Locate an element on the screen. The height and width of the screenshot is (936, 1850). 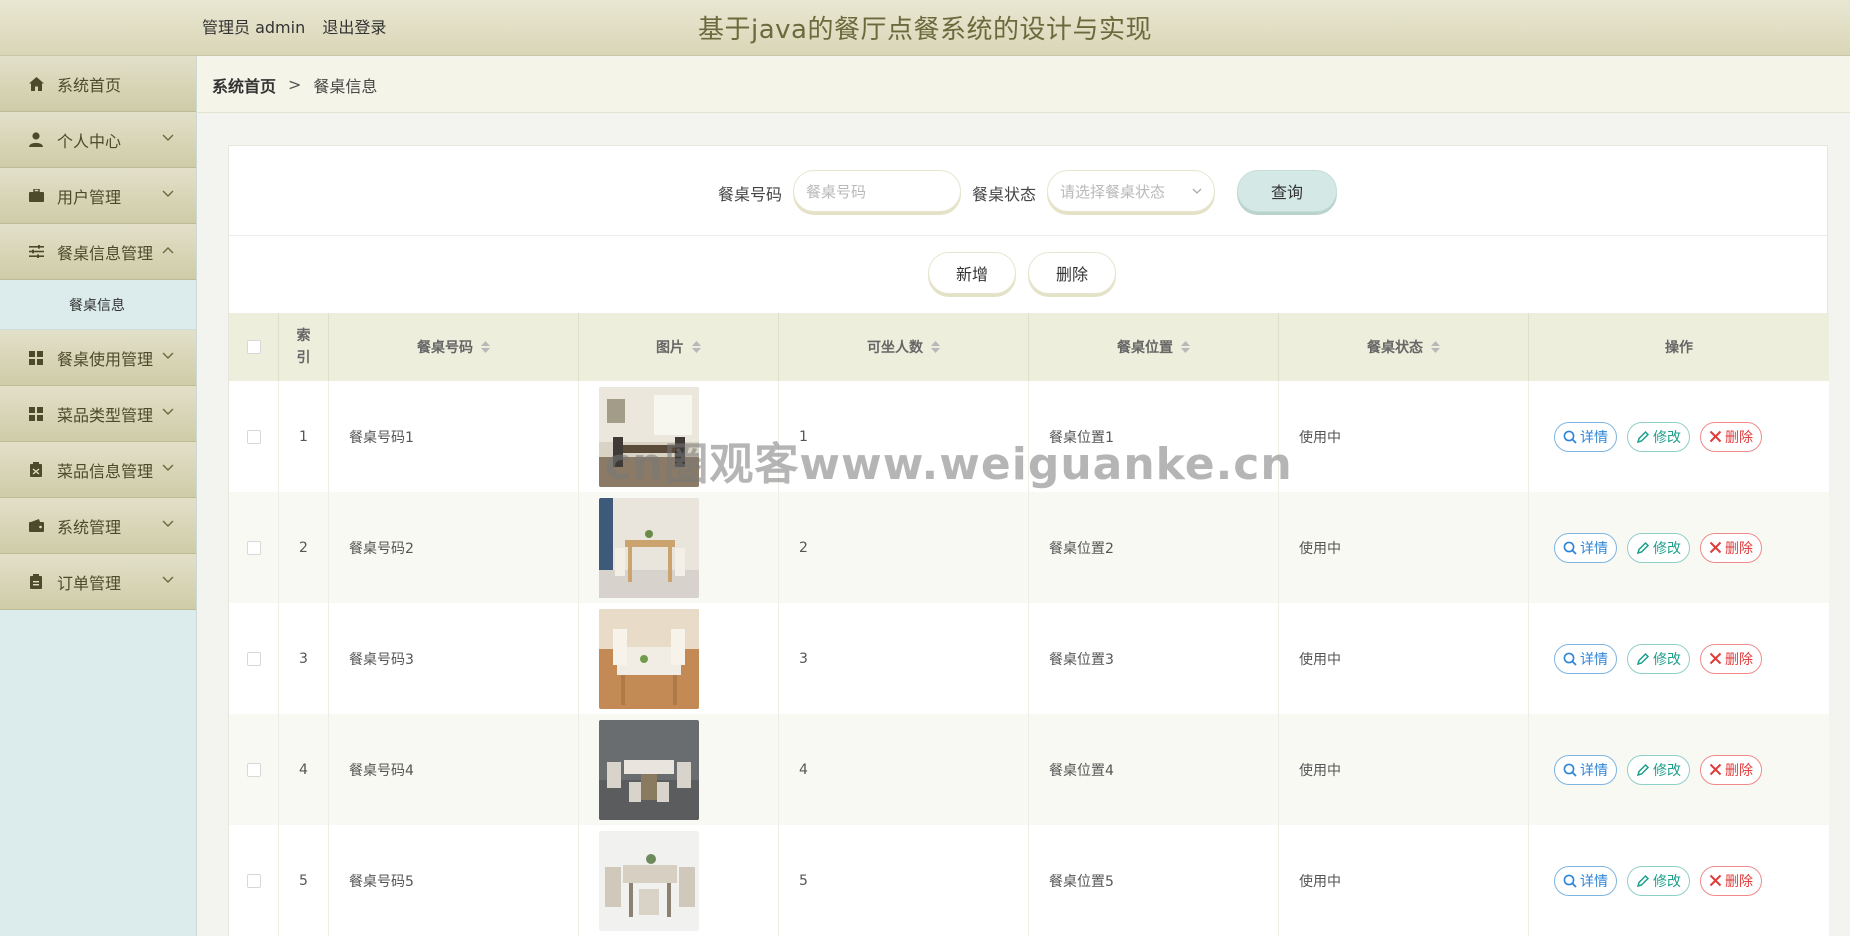
sidebar-subitem-table-info: 餐桌信息 is located at coordinates (98, 305).